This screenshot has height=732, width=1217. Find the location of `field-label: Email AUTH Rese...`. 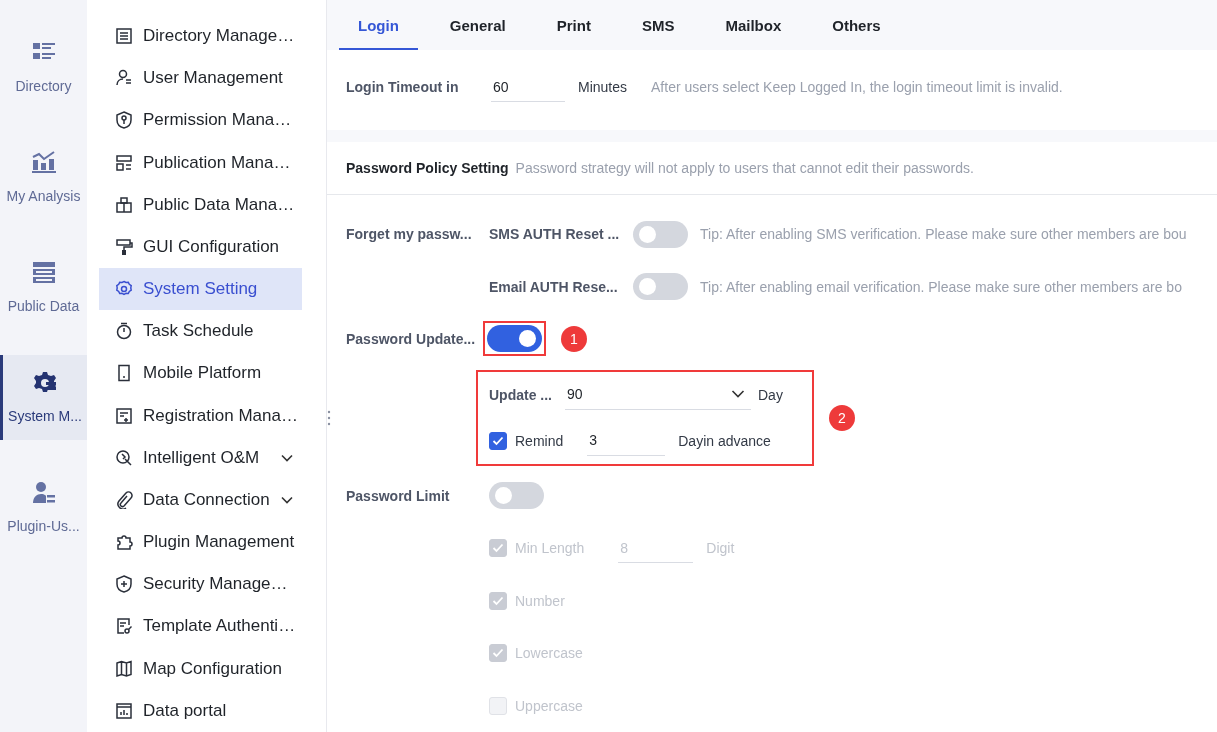

field-label: Email AUTH Rese... is located at coordinates (554, 286).